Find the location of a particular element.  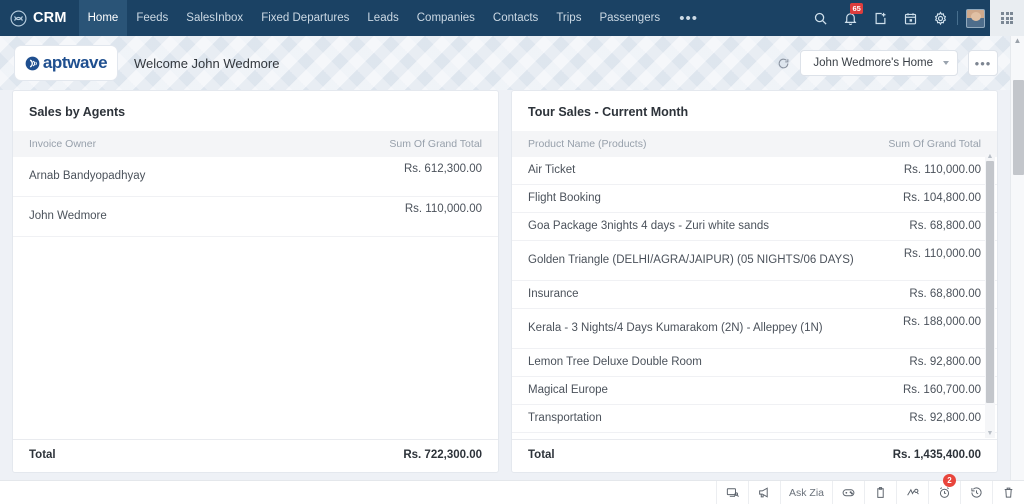

cell-grand-total: Rs. 188,000.00 is located at coordinates (941, 322).